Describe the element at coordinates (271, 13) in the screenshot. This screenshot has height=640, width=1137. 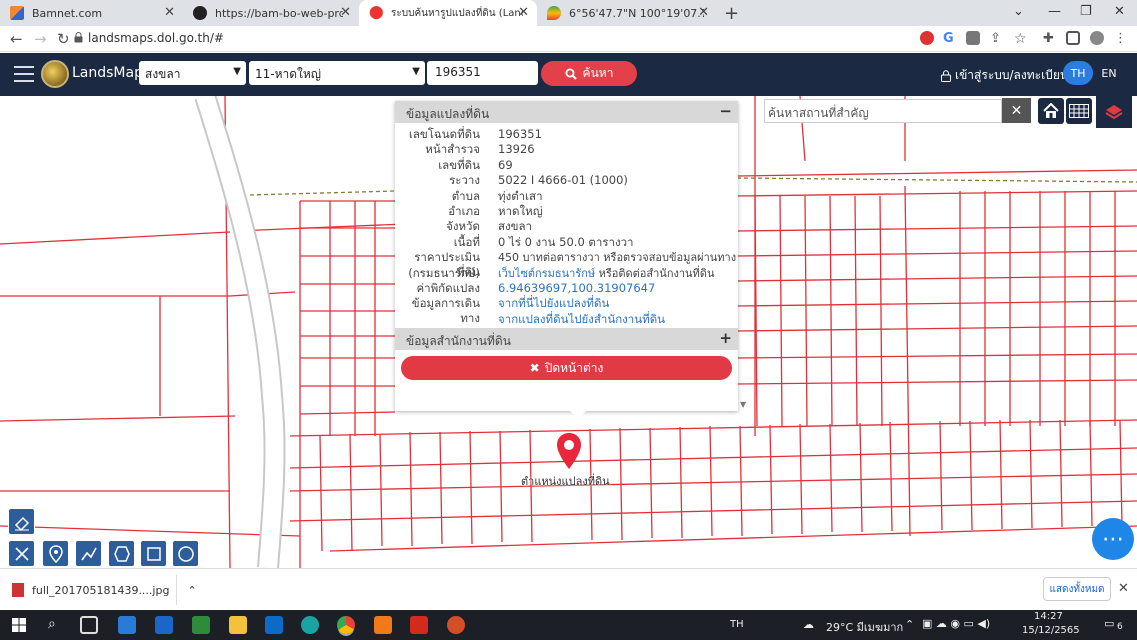
I see `browser-tab: https://bam-bo-web-prd.bam.co ✕` at that location.